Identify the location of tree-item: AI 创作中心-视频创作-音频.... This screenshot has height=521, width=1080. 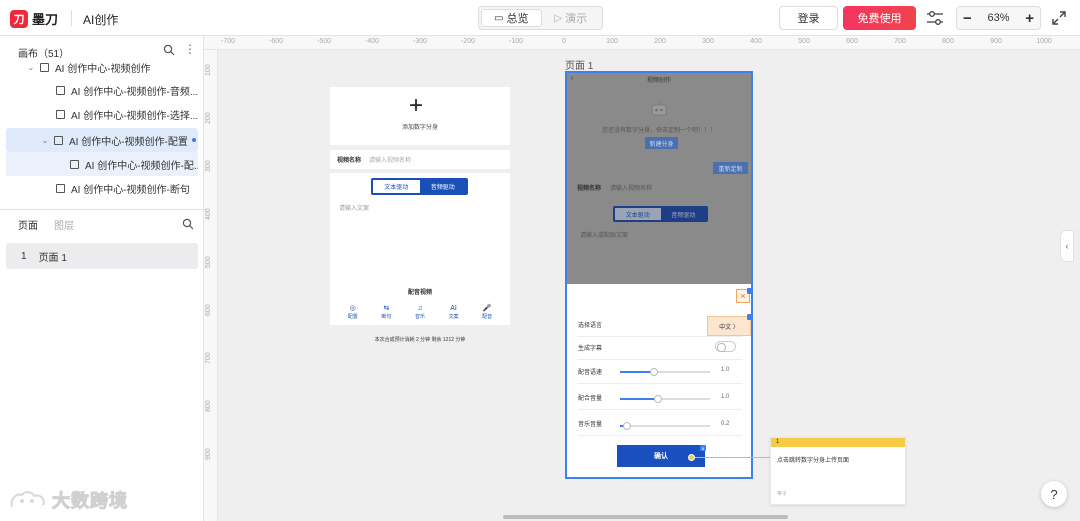
(102, 90).